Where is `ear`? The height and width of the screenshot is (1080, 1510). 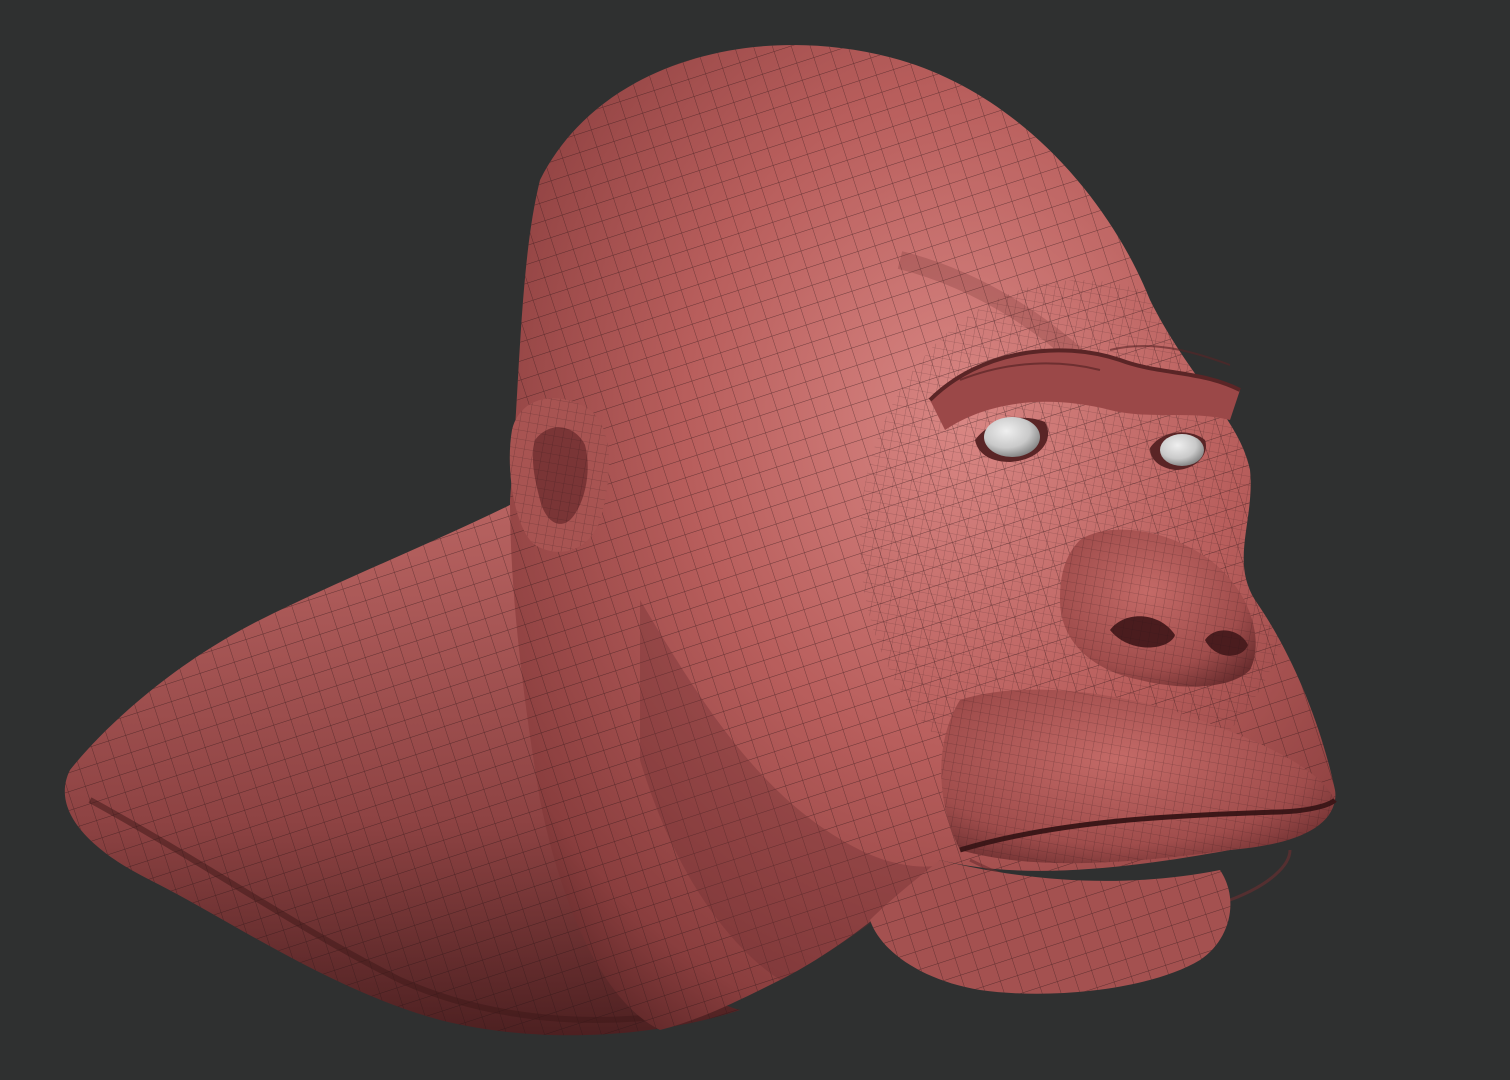
ear is located at coordinates (559, 475).